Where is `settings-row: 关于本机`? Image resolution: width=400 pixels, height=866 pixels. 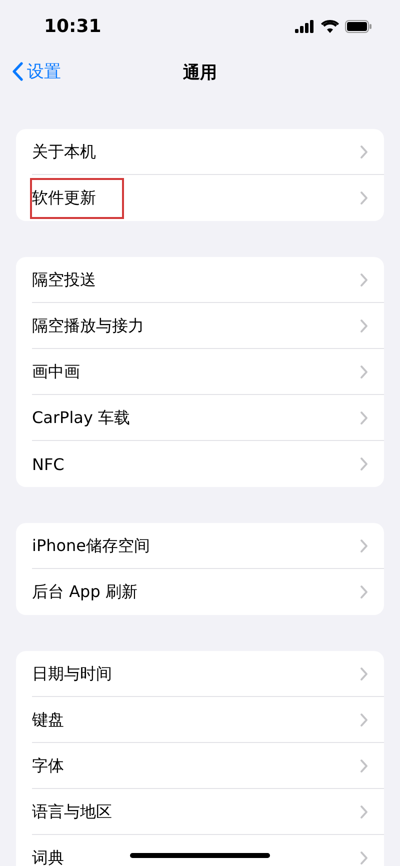
settings-row: 关于本机 is located at coordinates (200, 152).